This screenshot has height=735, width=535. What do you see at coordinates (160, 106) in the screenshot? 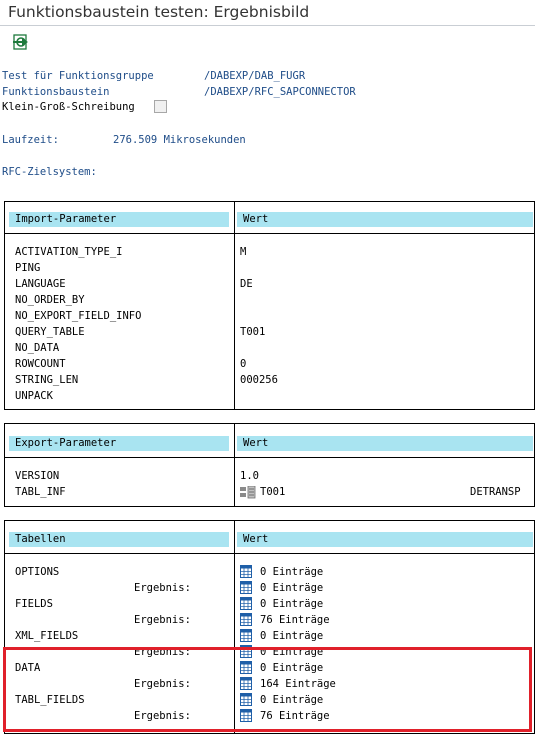
I see `case-sensitive-checkbox` at bounding box center [160, 106].